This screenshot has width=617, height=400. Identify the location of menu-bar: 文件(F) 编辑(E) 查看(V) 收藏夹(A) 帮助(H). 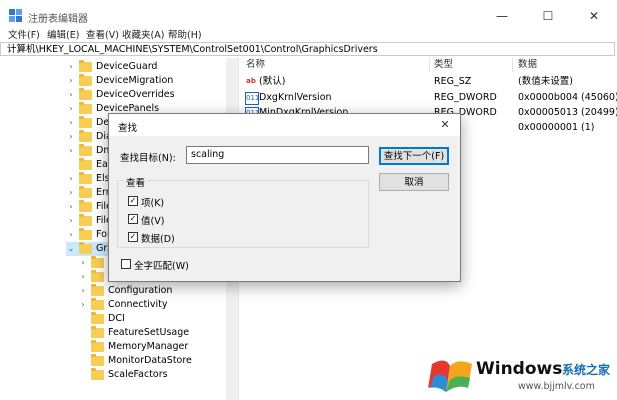
(308, 34).